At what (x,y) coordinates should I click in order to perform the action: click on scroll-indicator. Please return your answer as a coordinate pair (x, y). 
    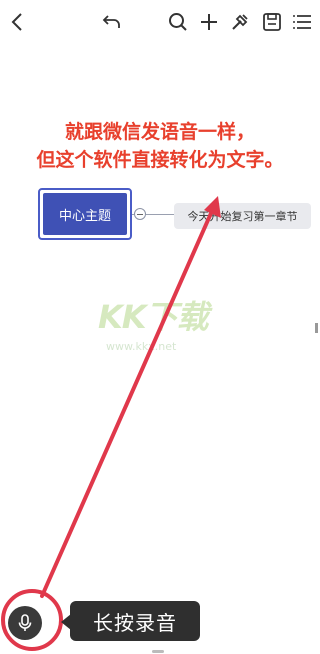
    Looking at the image, I should click on (316, 328).